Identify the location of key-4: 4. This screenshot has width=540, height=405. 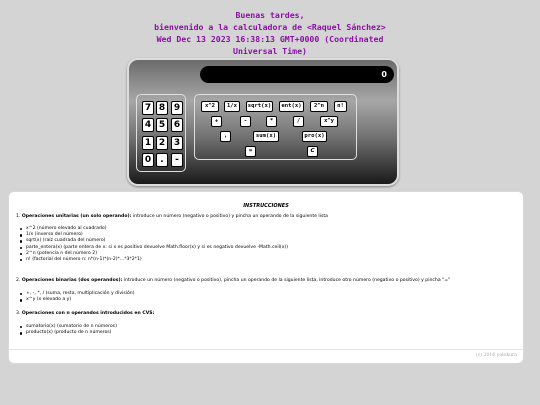
(148, 125).